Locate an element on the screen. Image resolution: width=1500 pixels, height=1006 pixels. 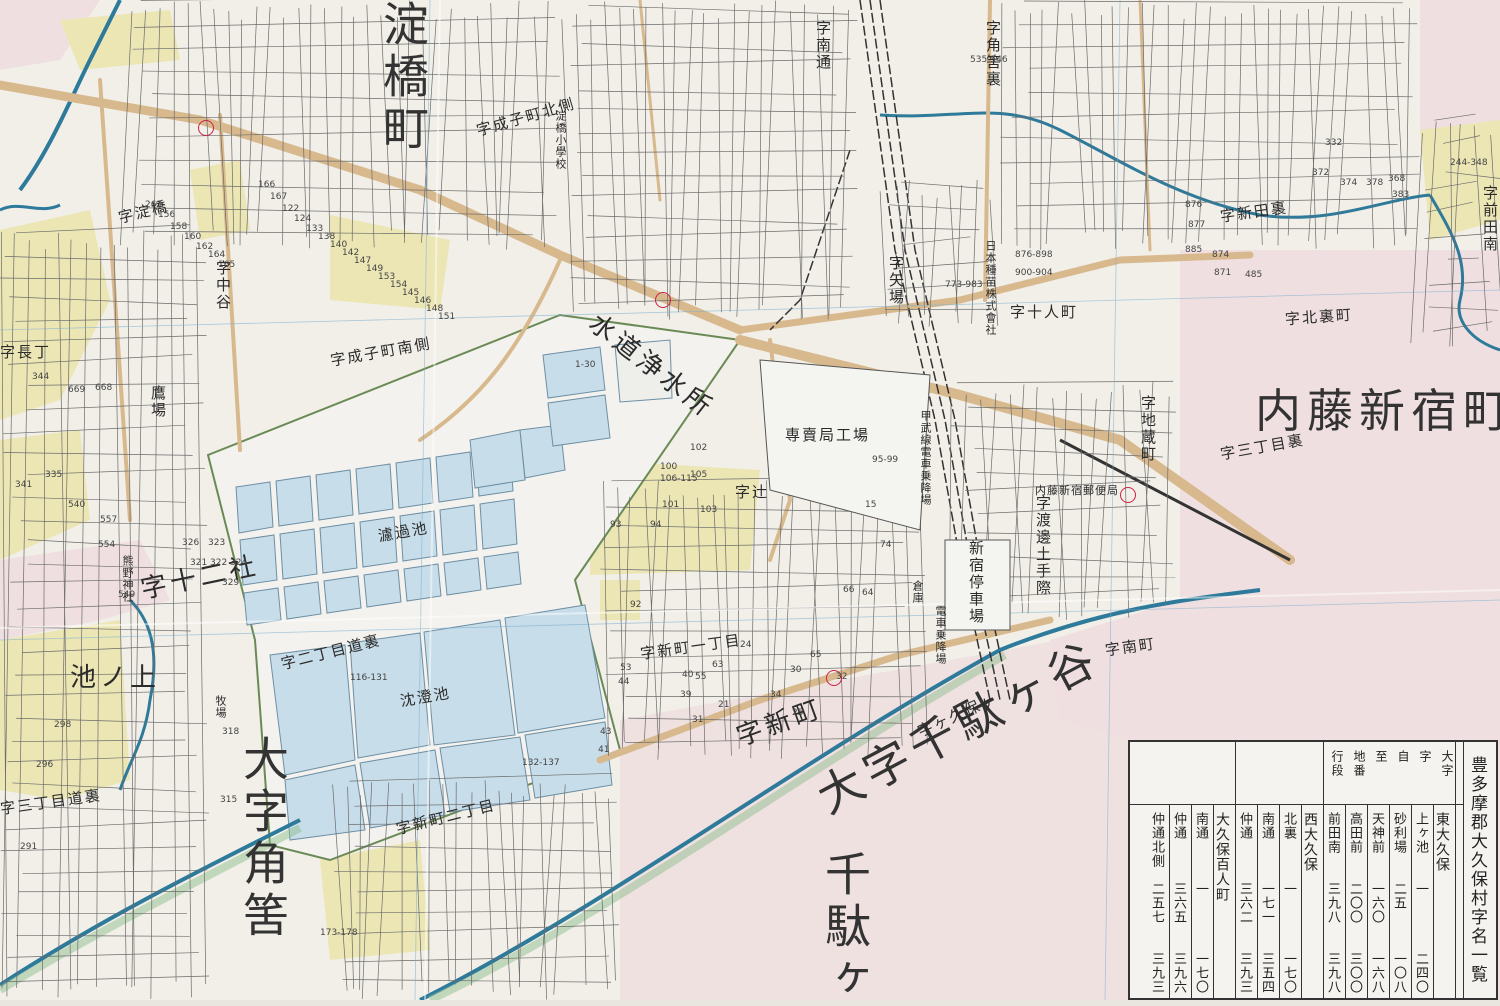
label-nagauchi: 字長丁 is located at coordinates (25, 352).